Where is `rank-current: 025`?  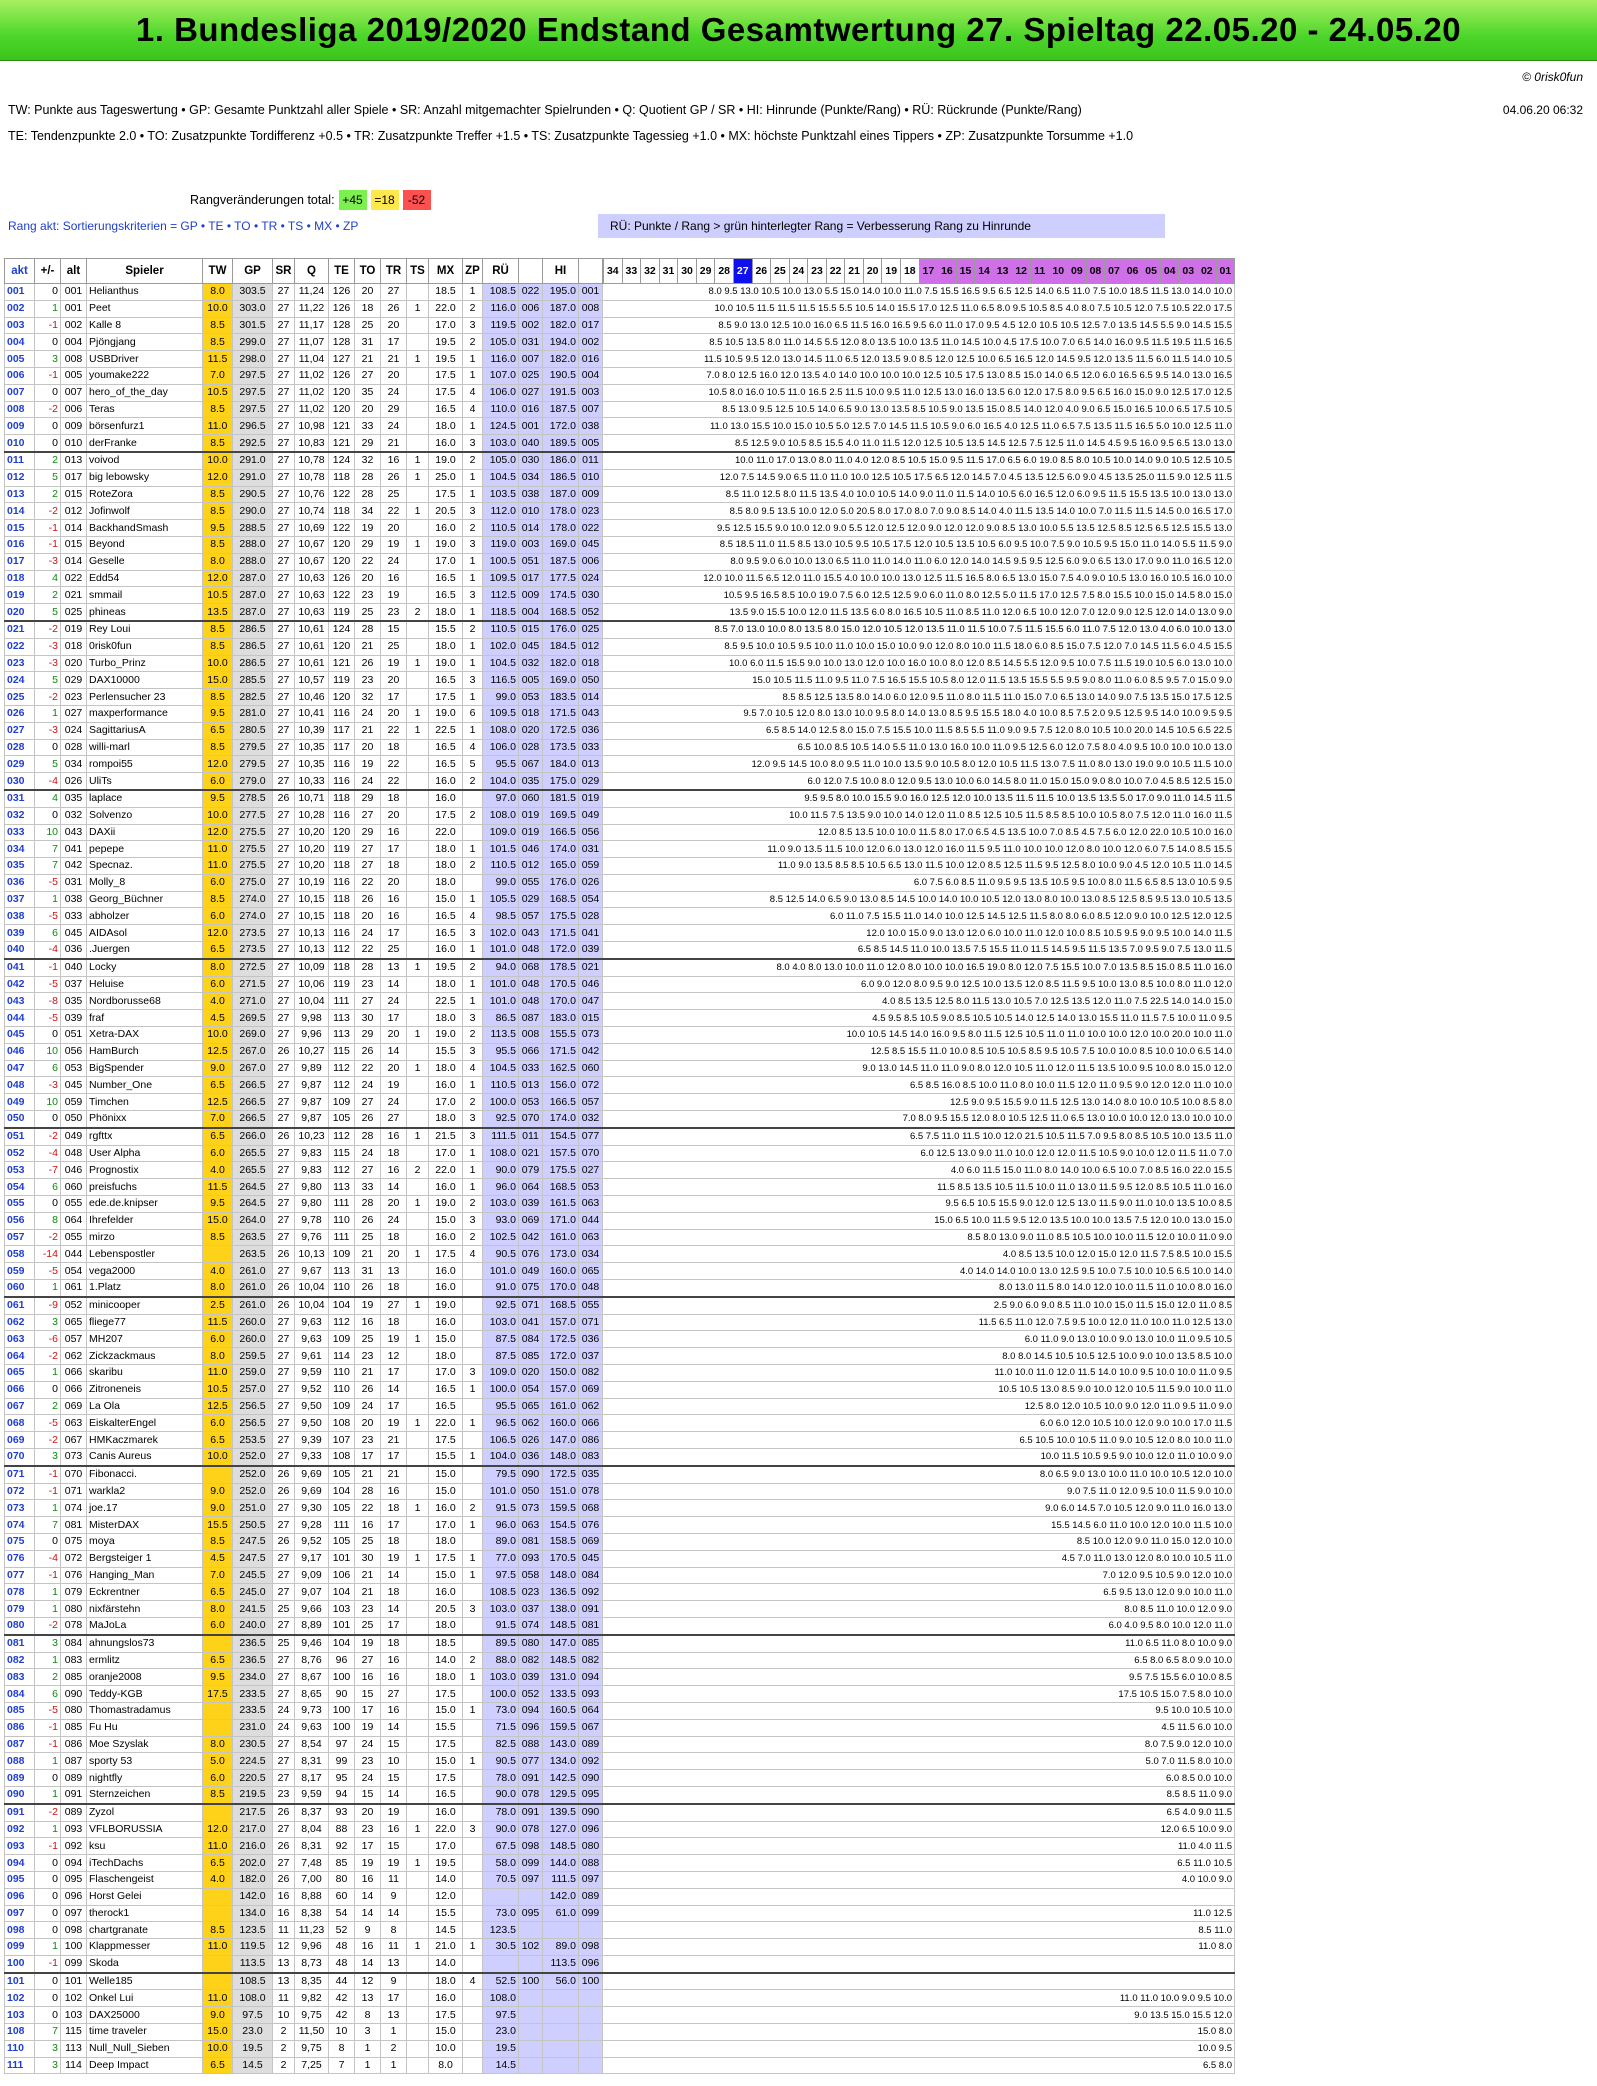
rank-current: 025 is located at coordinates (19, 697).